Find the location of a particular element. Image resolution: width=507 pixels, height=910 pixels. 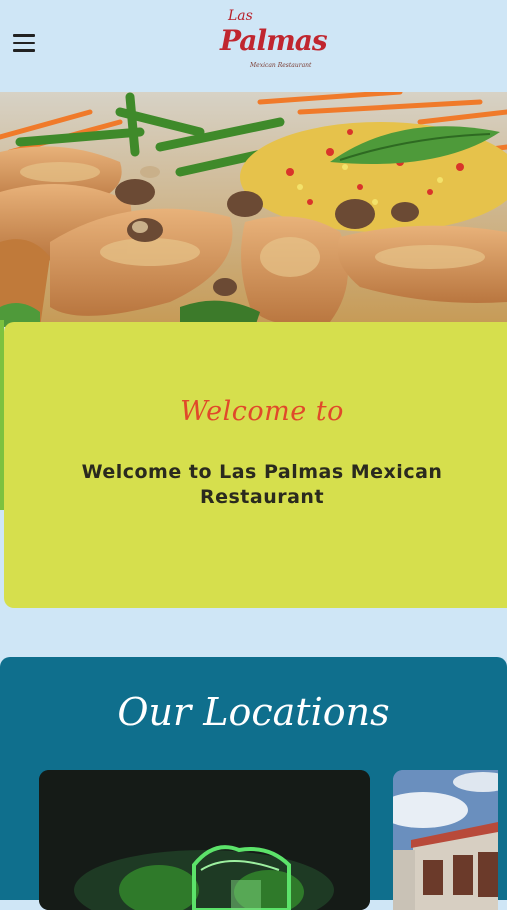

welcome-script-heading: Welcome to is located at coordinates (262, 411).